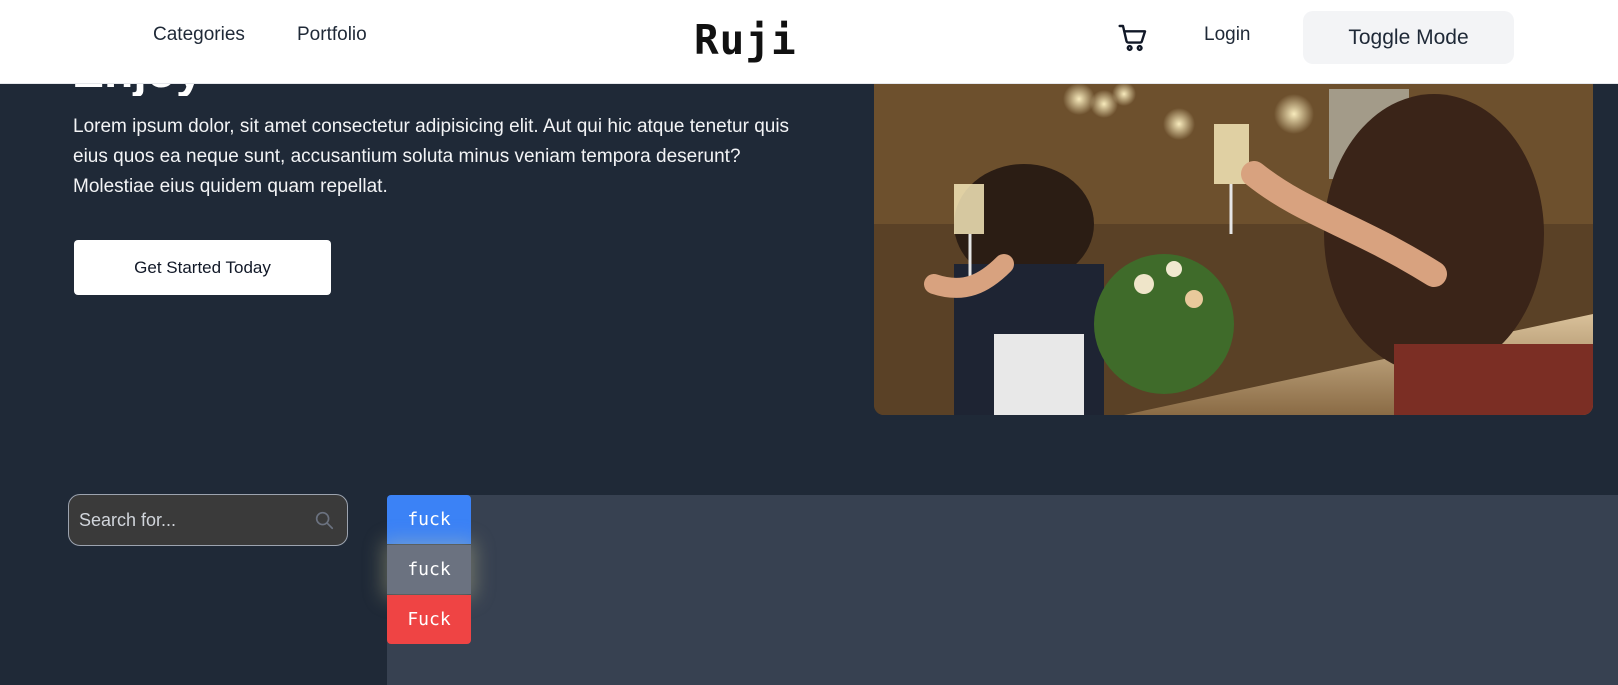 This screenshot has height=685, width=1618. Describe the element at coordinates (1227, 35) in the screenshot. I see `login-link: Login` at that location.